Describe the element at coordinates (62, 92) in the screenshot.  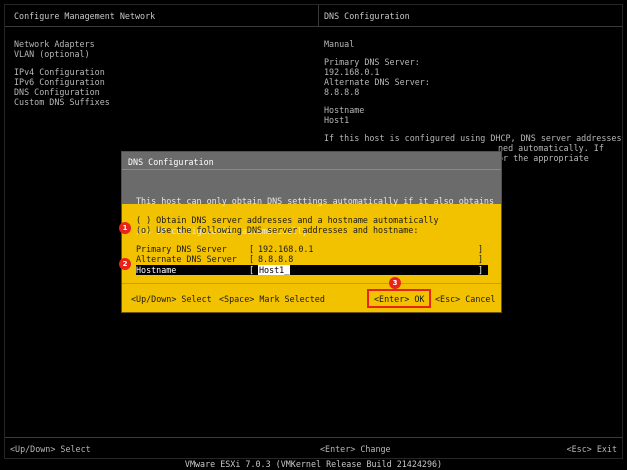
I see `menu-item-dns: DNS Configuration` at that location.